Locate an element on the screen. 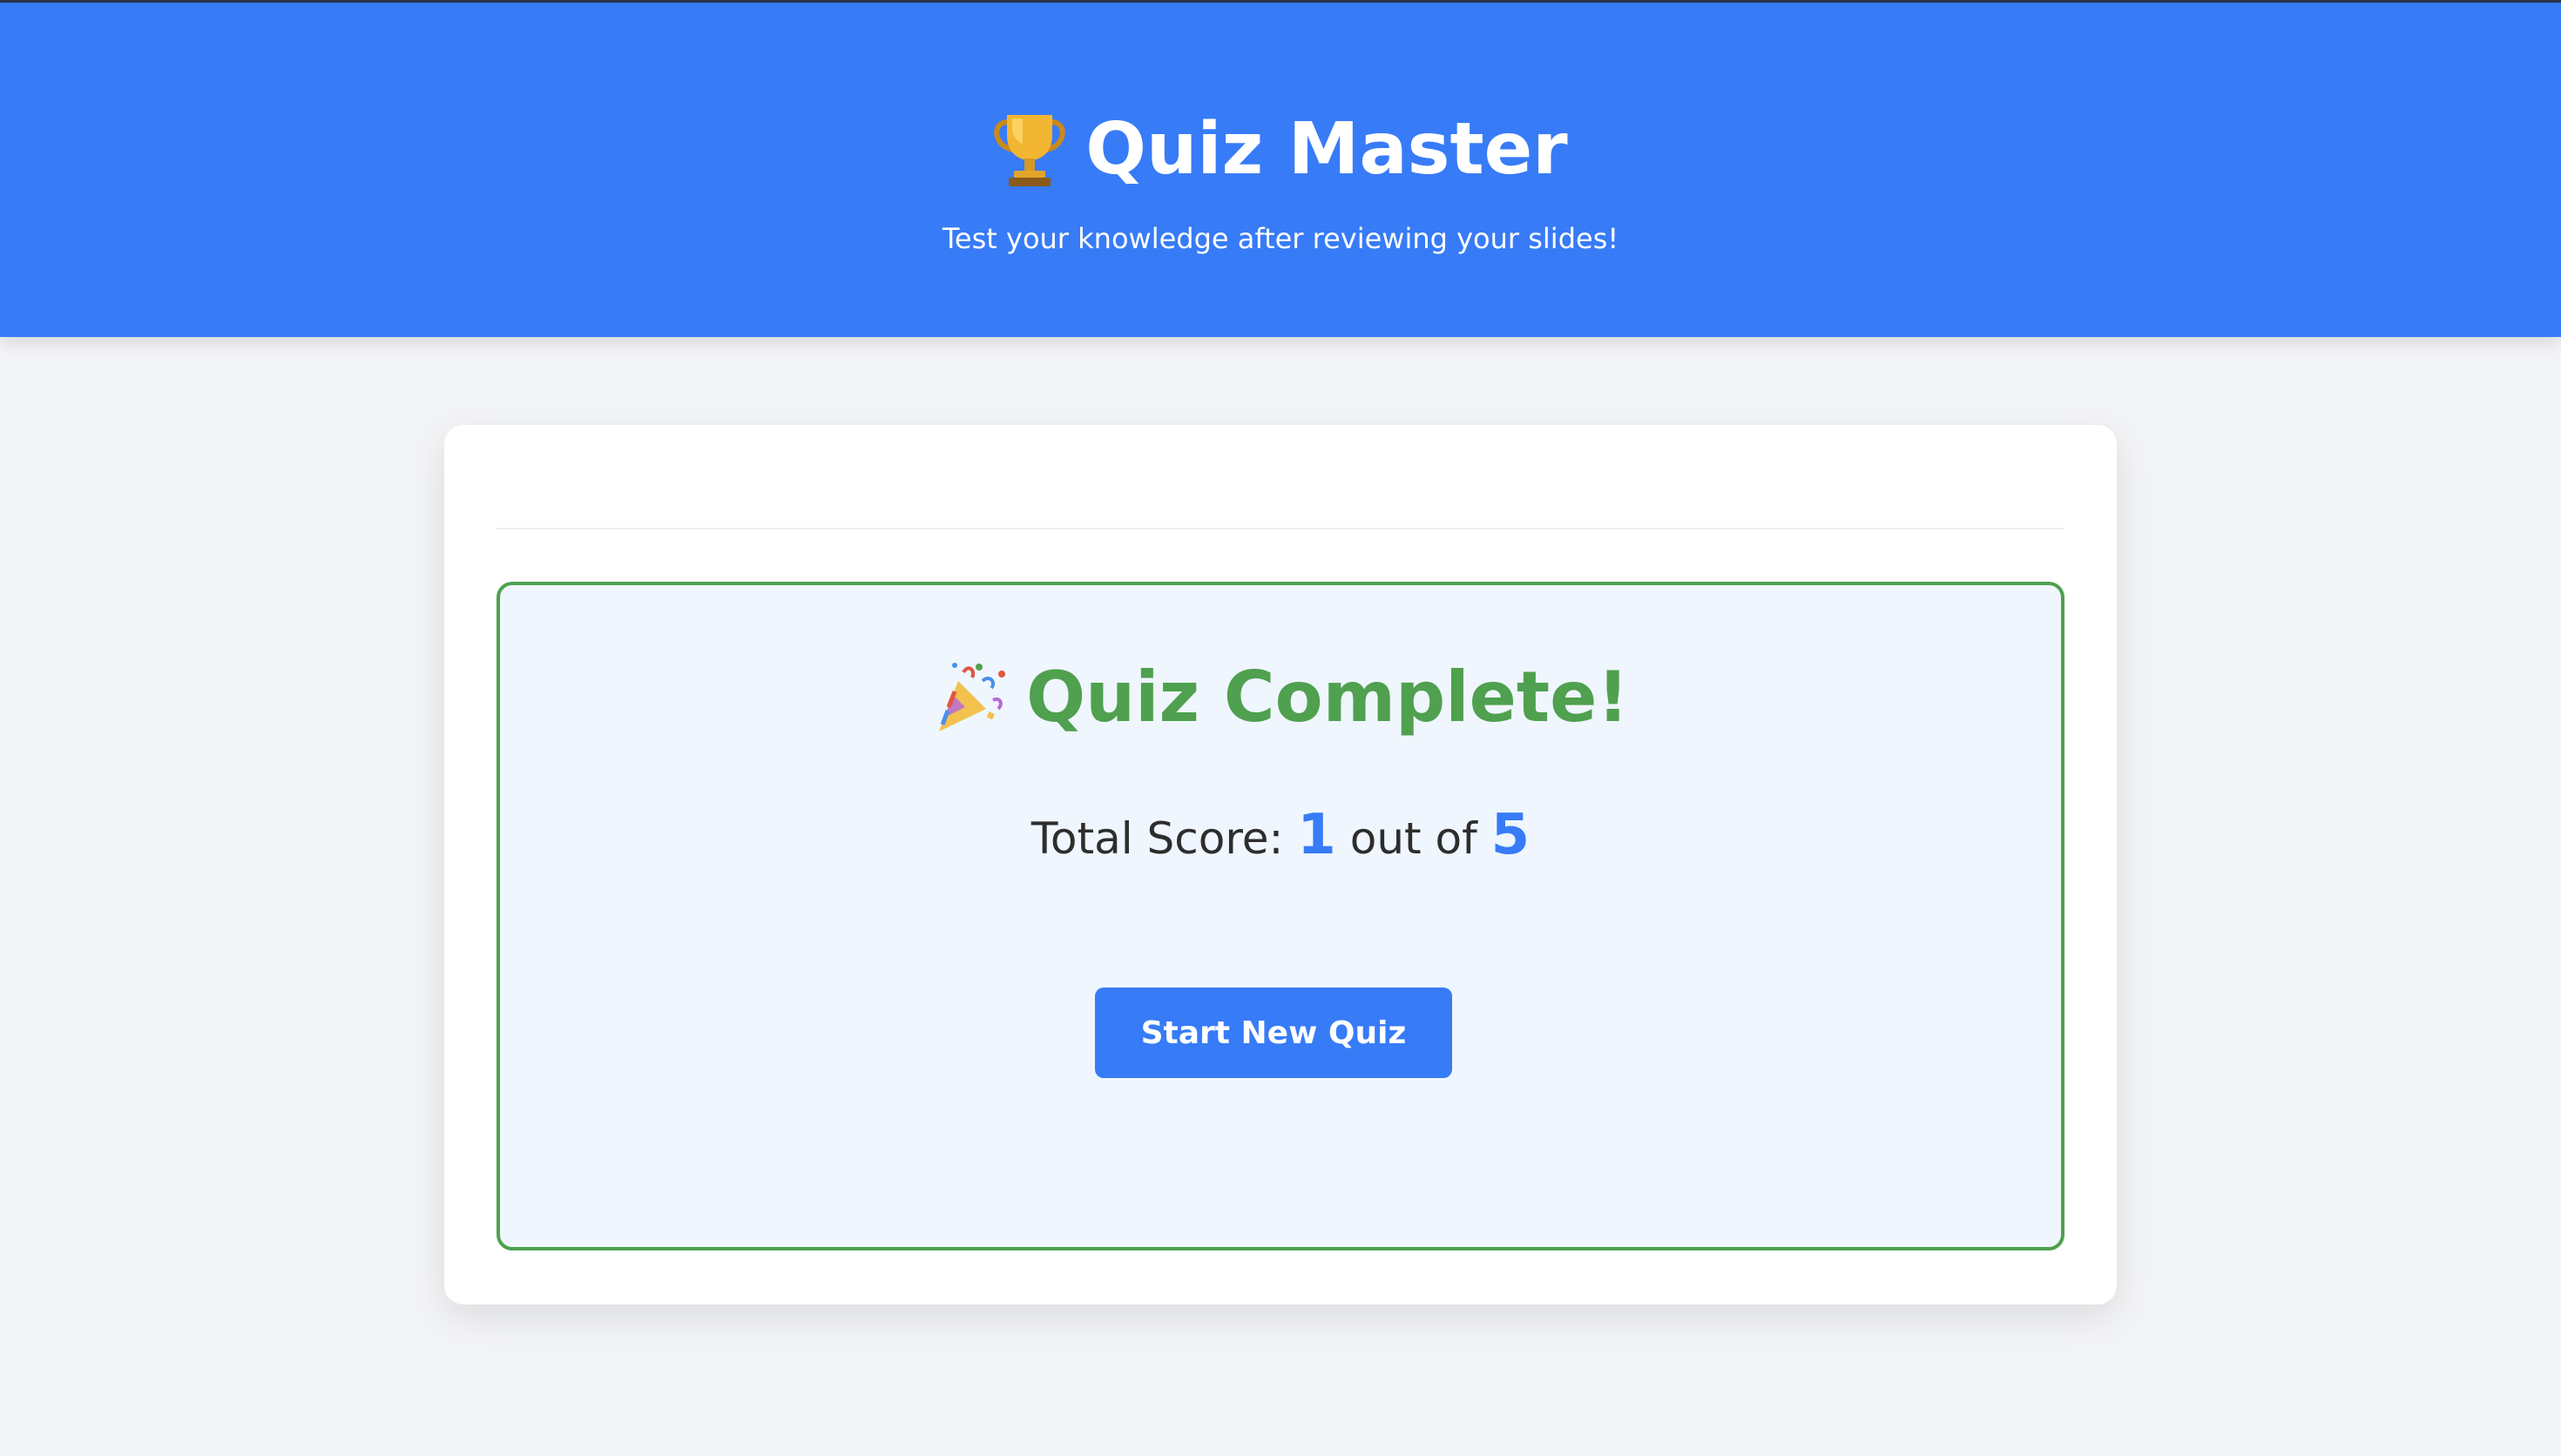 This screenshot has height=1456, width=2561. app-title-text: Quiz Master is located at coordinates (1326, 149).